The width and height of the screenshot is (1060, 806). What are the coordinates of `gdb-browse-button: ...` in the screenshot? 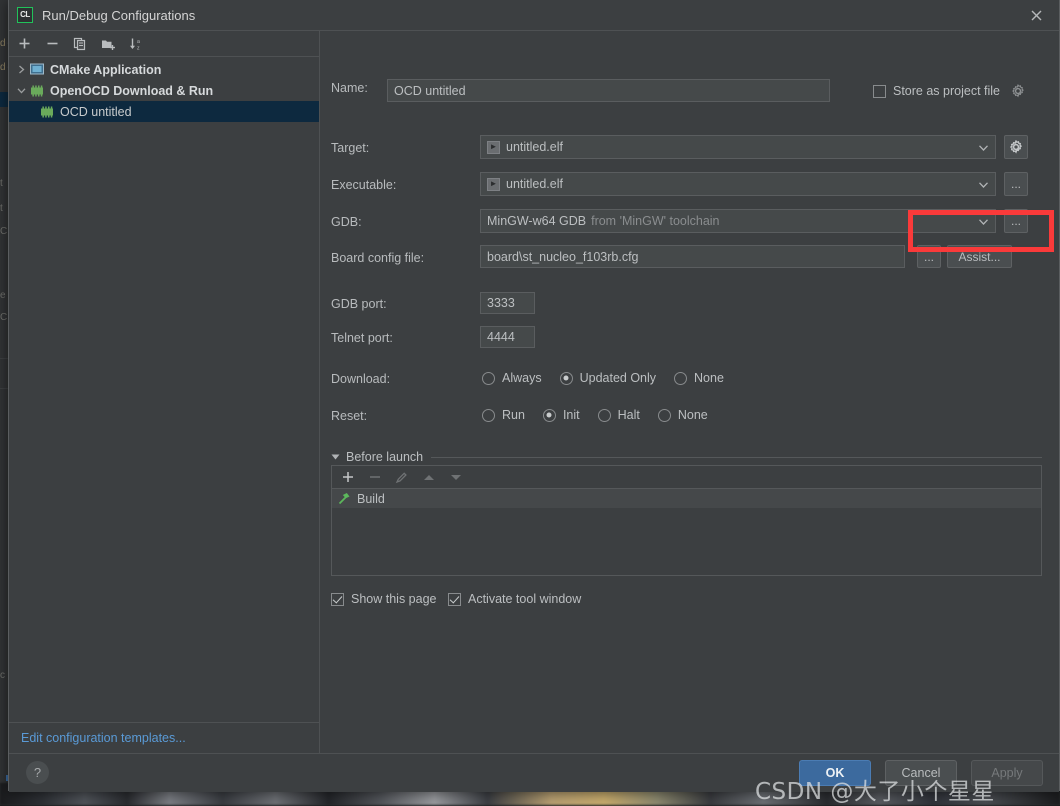 It's located at (1016, 221).